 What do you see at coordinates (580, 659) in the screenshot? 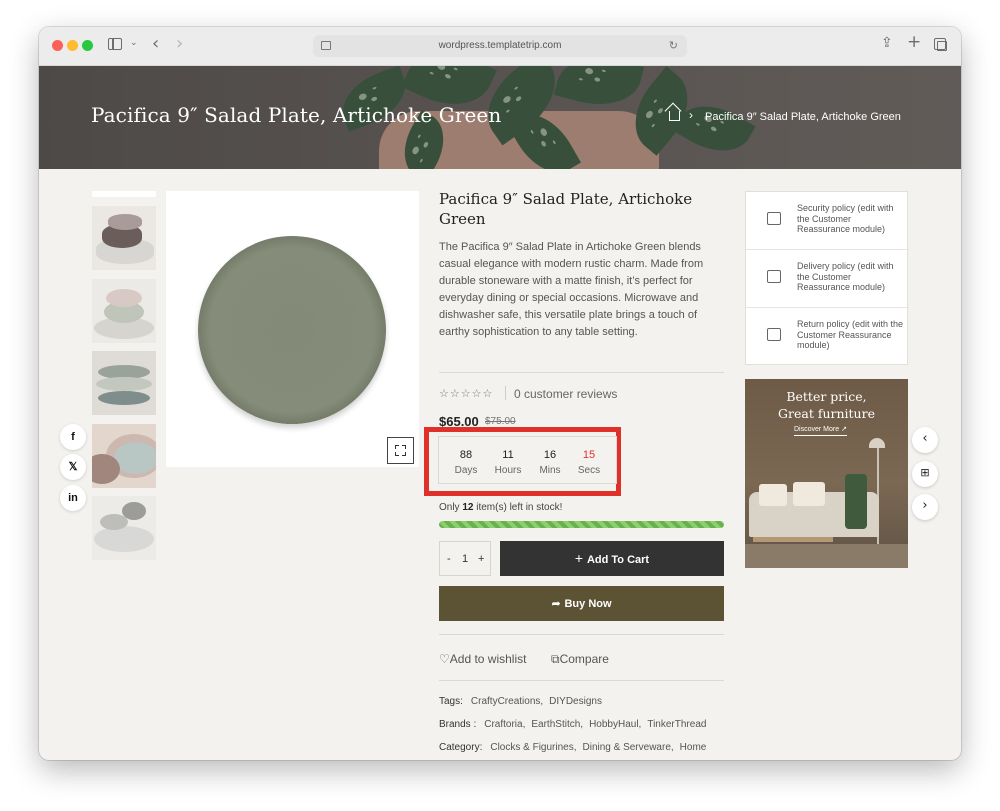
I see `compare-link: ⧉Compare` at bounding box center [580, 659].